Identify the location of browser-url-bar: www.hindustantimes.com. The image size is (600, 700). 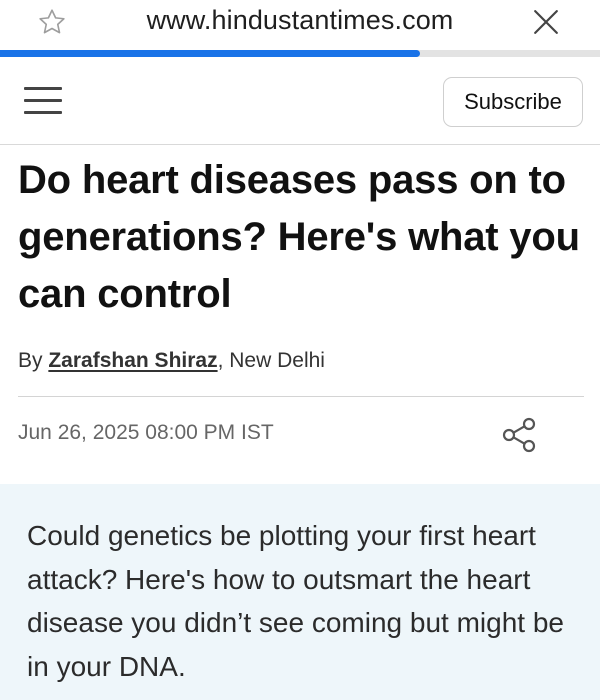
(300, 28).